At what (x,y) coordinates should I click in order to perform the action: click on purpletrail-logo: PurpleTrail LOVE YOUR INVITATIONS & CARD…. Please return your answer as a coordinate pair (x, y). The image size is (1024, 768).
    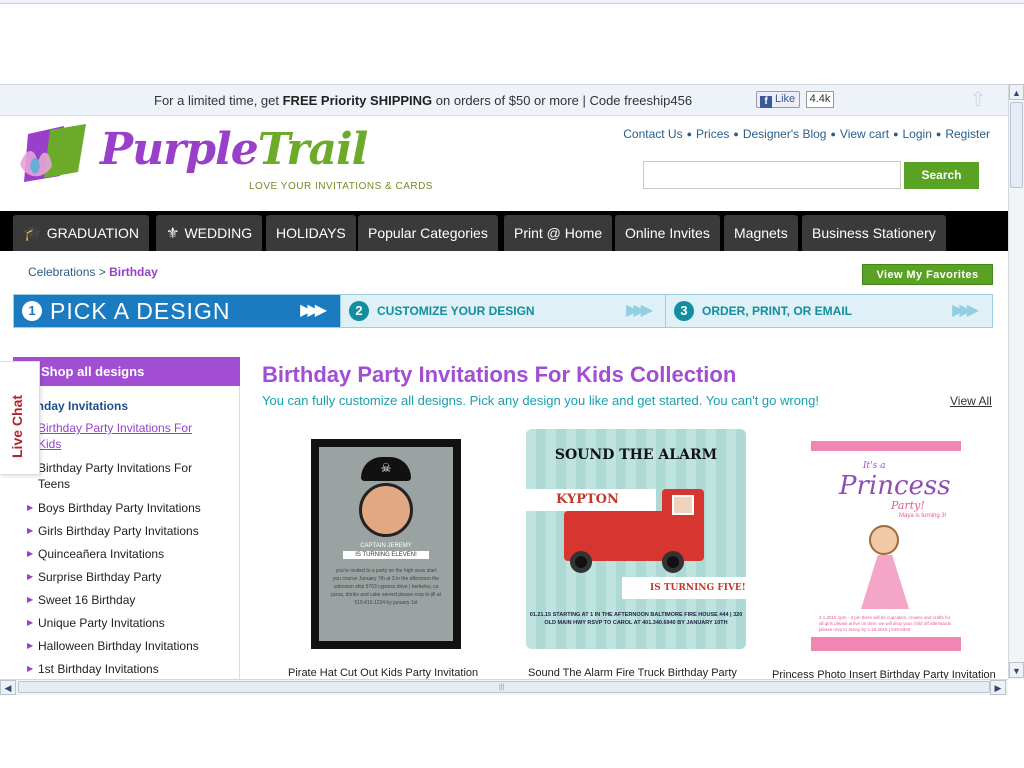
    Looking at the image, I should click on (224, 157).